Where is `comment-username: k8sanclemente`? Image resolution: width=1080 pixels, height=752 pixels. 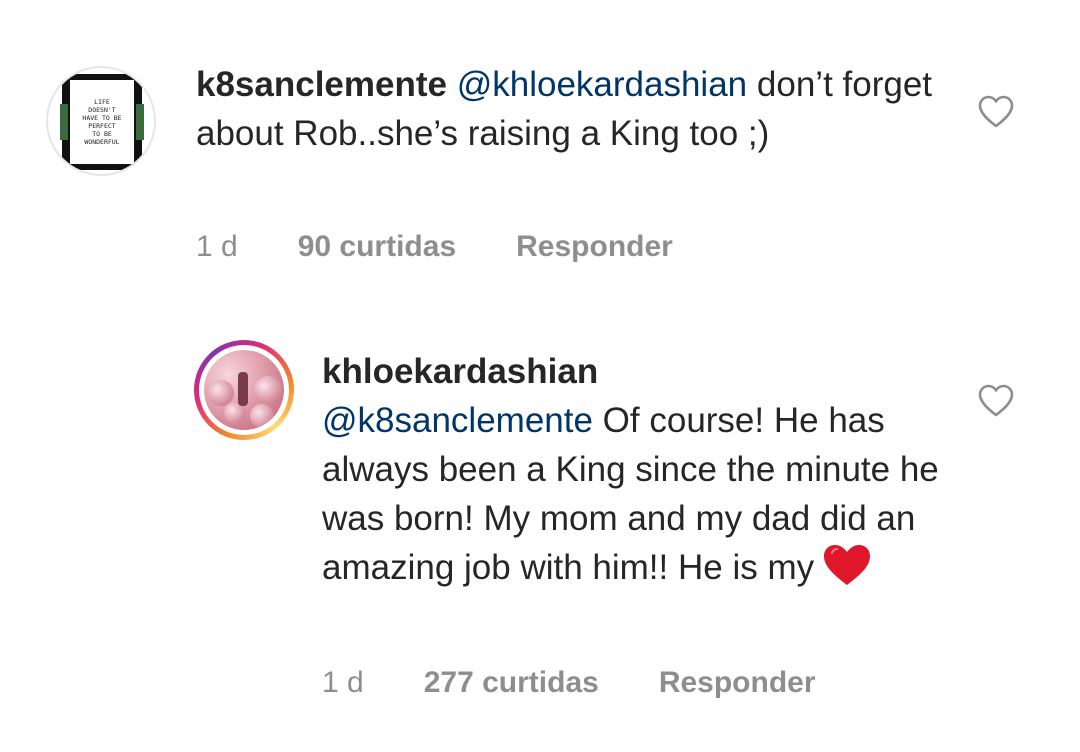 comment-username: k8sanclemente is located at coordinates (321, 84).